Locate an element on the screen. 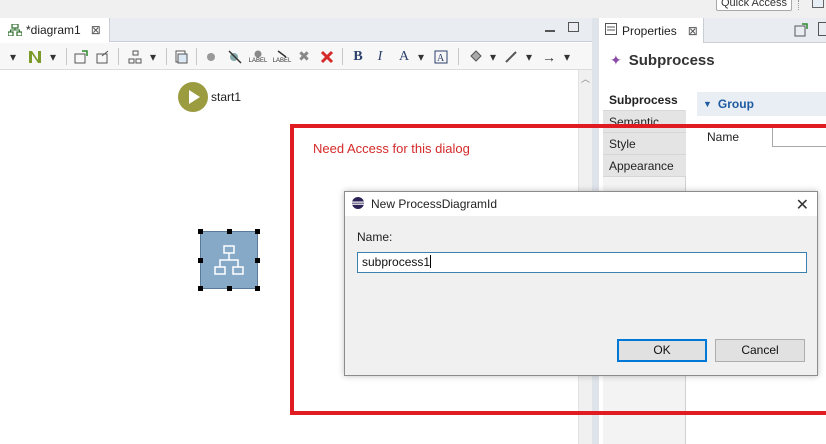 The image size is (826, 444). quick-access-field: Quick Access is located at coordinates (754, 5).